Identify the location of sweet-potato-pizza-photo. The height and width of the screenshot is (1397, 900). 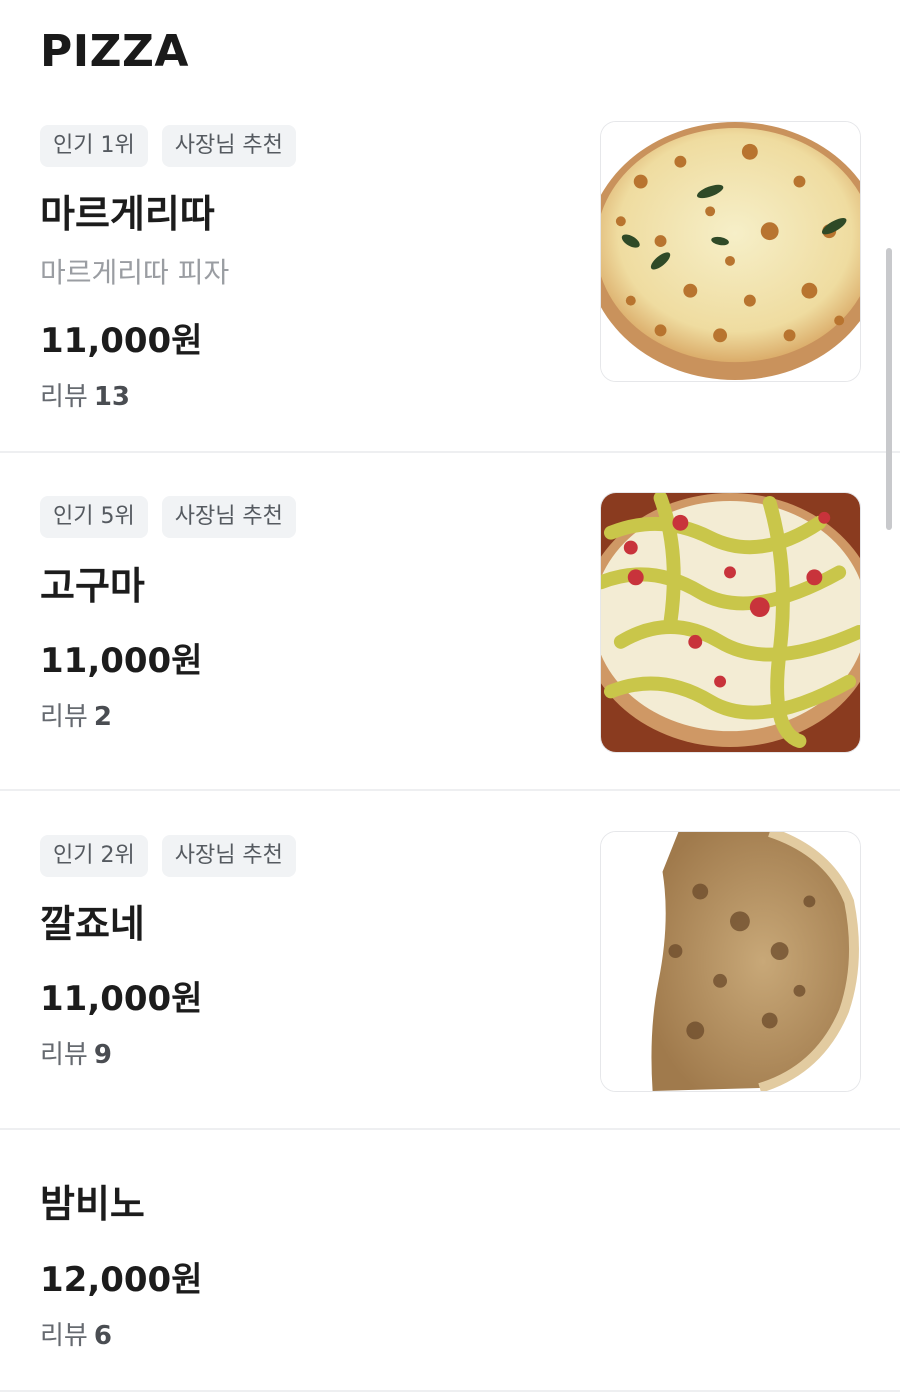
(730, 622).